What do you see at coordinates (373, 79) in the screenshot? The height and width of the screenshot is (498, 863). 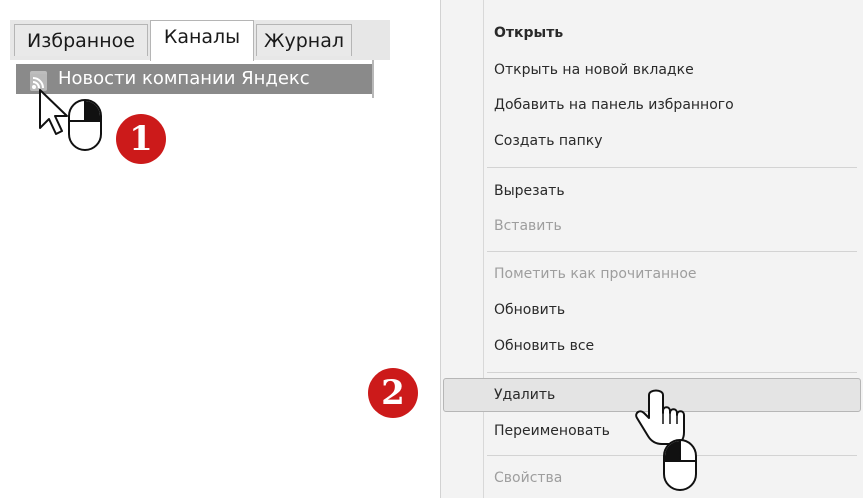 I see `list-border` at bounding box center [373, 79].